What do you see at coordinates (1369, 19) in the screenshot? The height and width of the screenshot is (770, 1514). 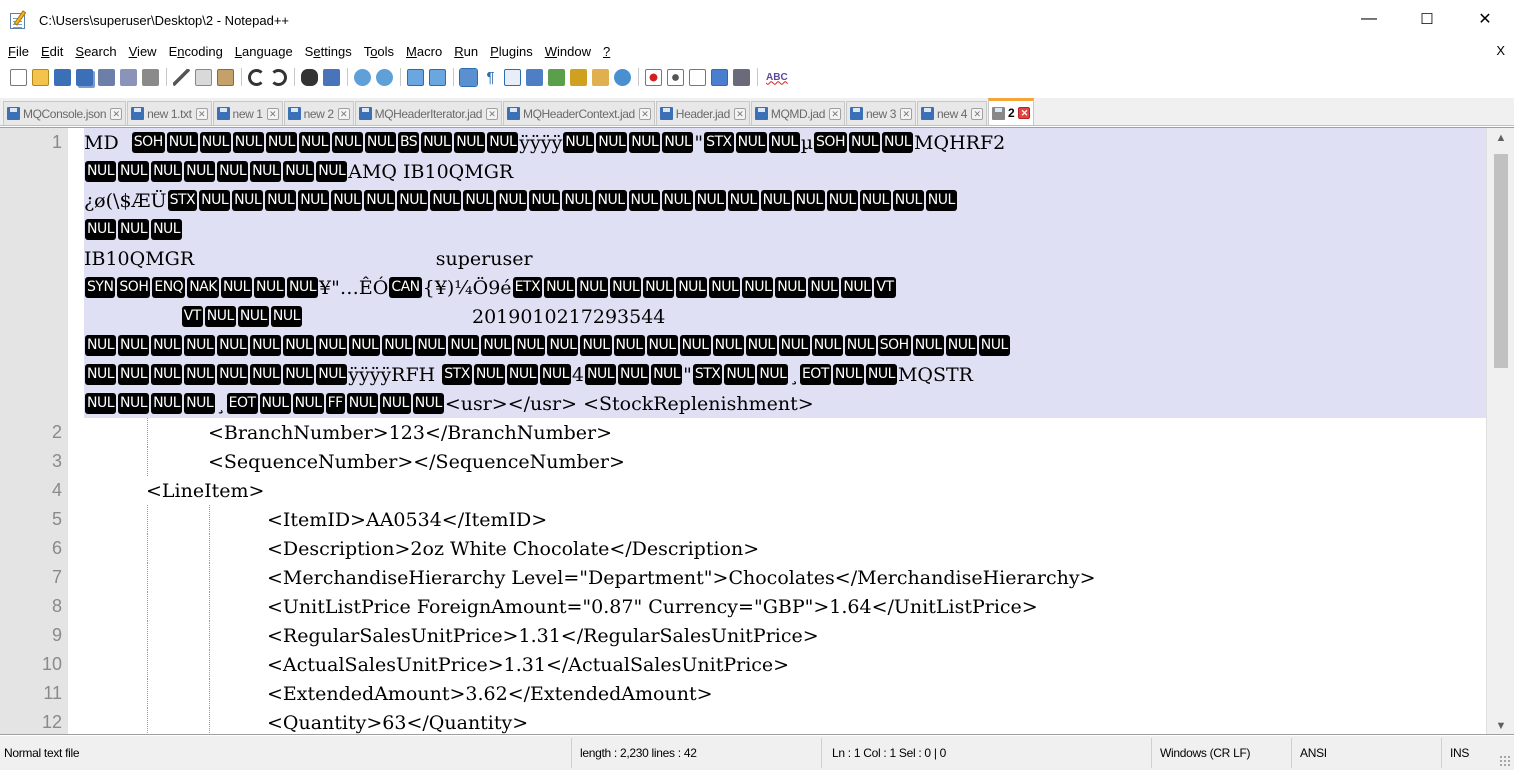 I see `minimize-button: —` at bounding box center [1369, 19].